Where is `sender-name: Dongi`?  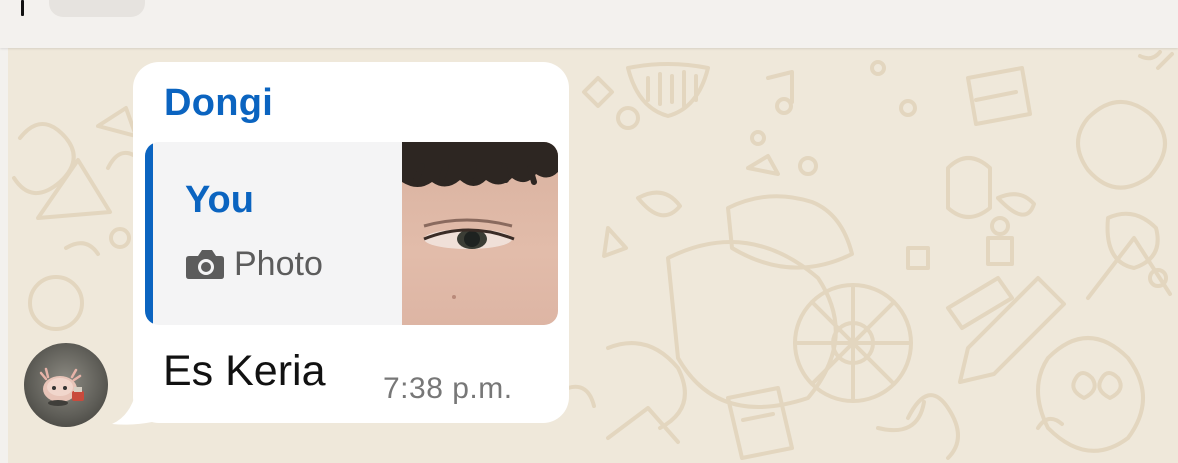
sender-name: Dongi is located at coordinates (218, 103).